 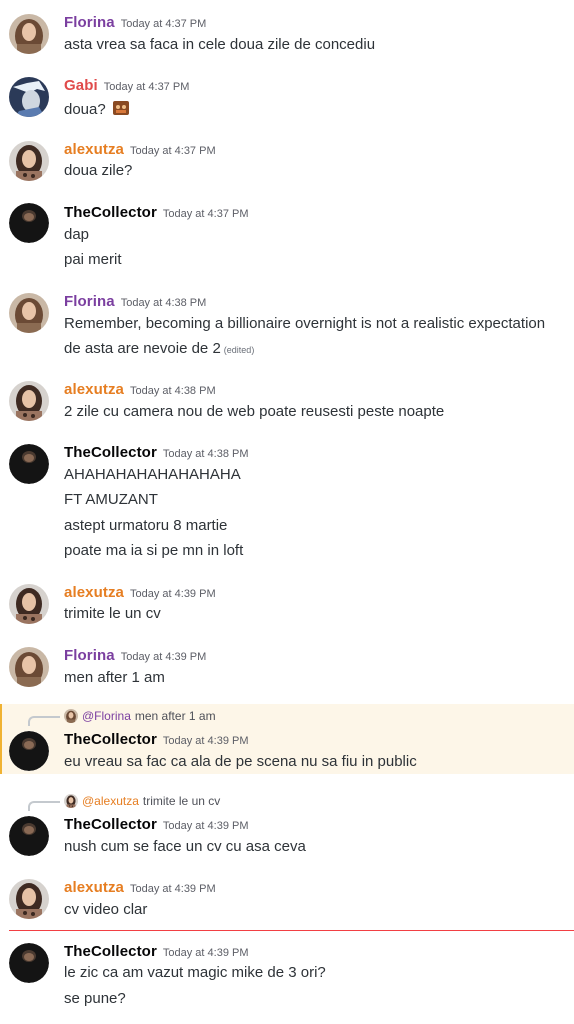 What do you see at coordinates (114, 677) in the screenshot?
I see `message-text: men after 1 am` at bounding box center [114, 677].